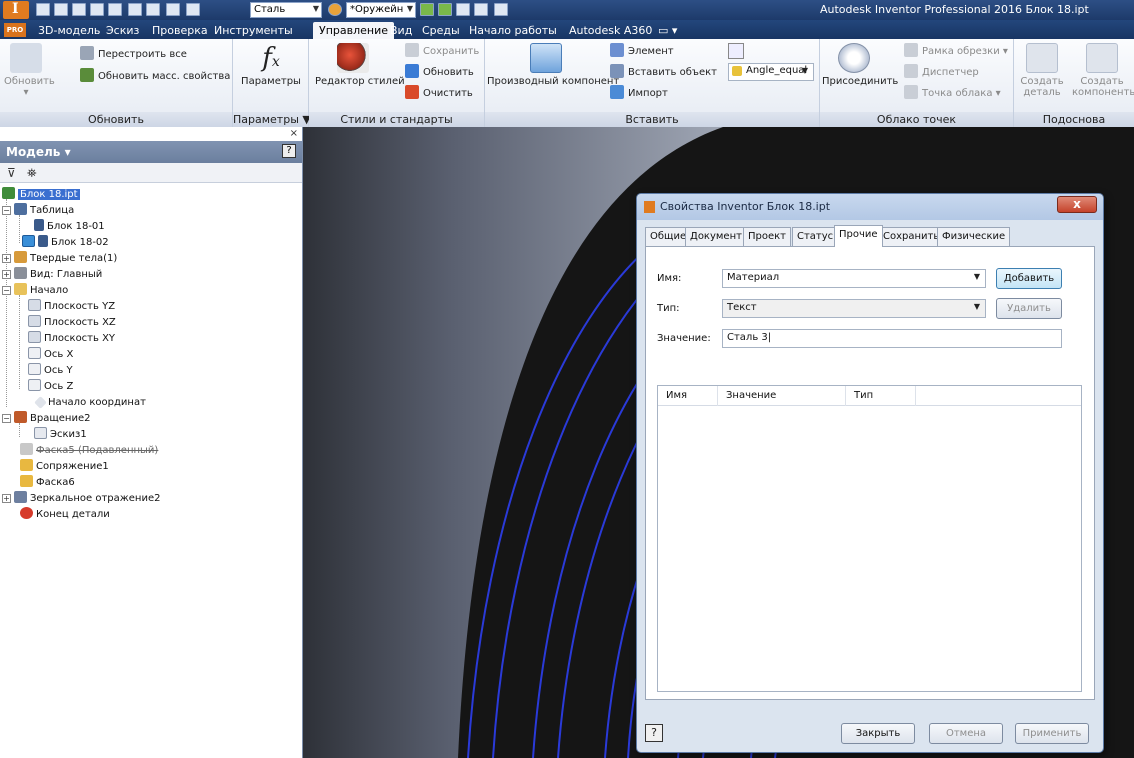  Describe the element at coordinates (974, 236) in the screenshot. I see `tab-physical: Физические` at that location.